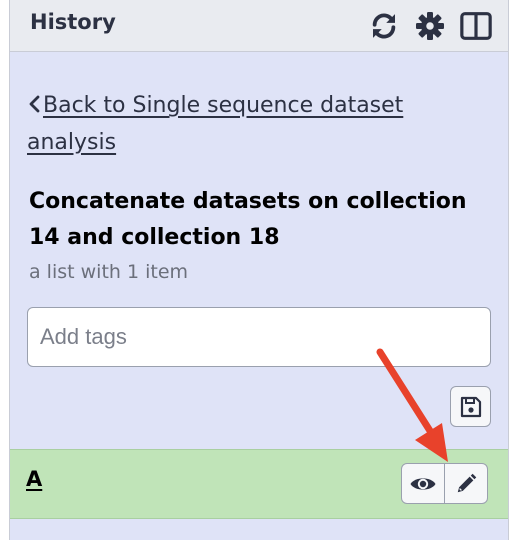 The width and height of the screenshot is (518, 540). I want to click on eye-icon, so click(423, 483).